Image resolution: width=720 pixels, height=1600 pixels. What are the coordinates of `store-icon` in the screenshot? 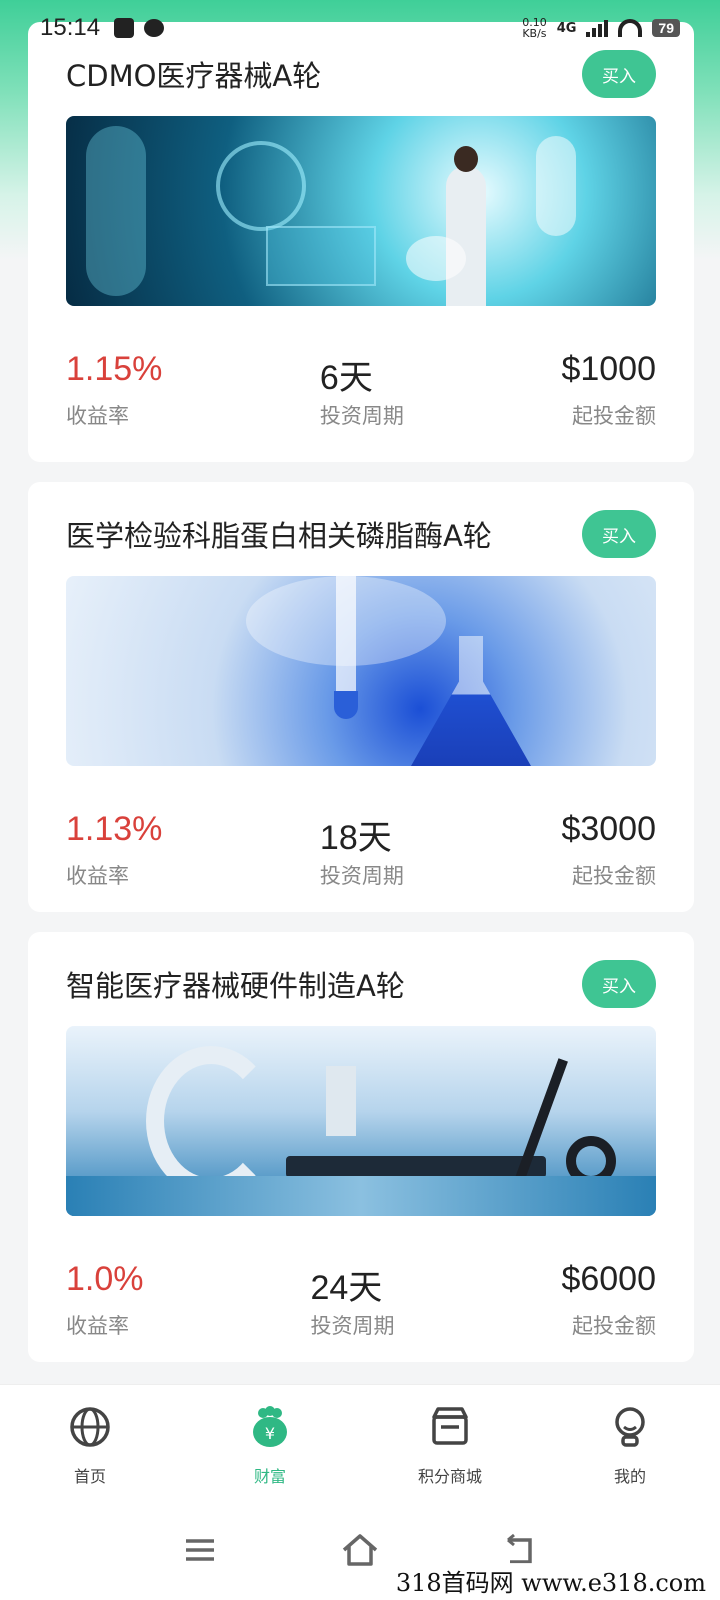 It's located at (450, 1427).